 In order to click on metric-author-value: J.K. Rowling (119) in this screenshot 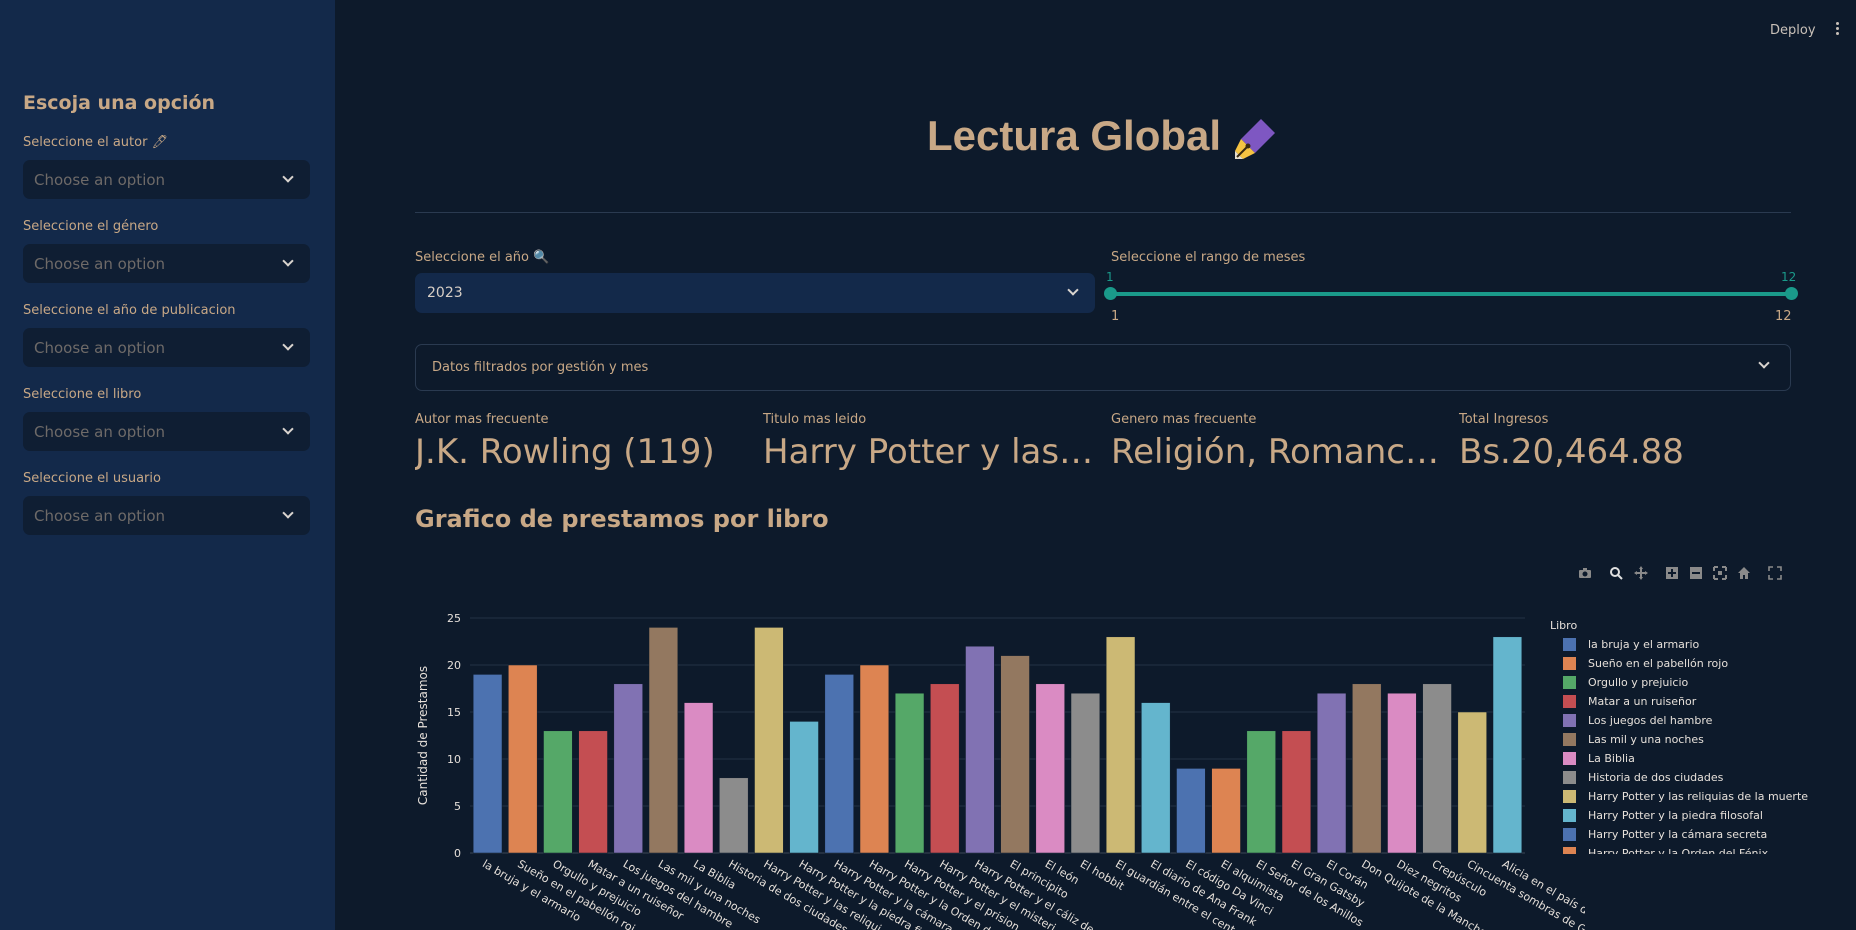, I will do `click(565, 452)`.